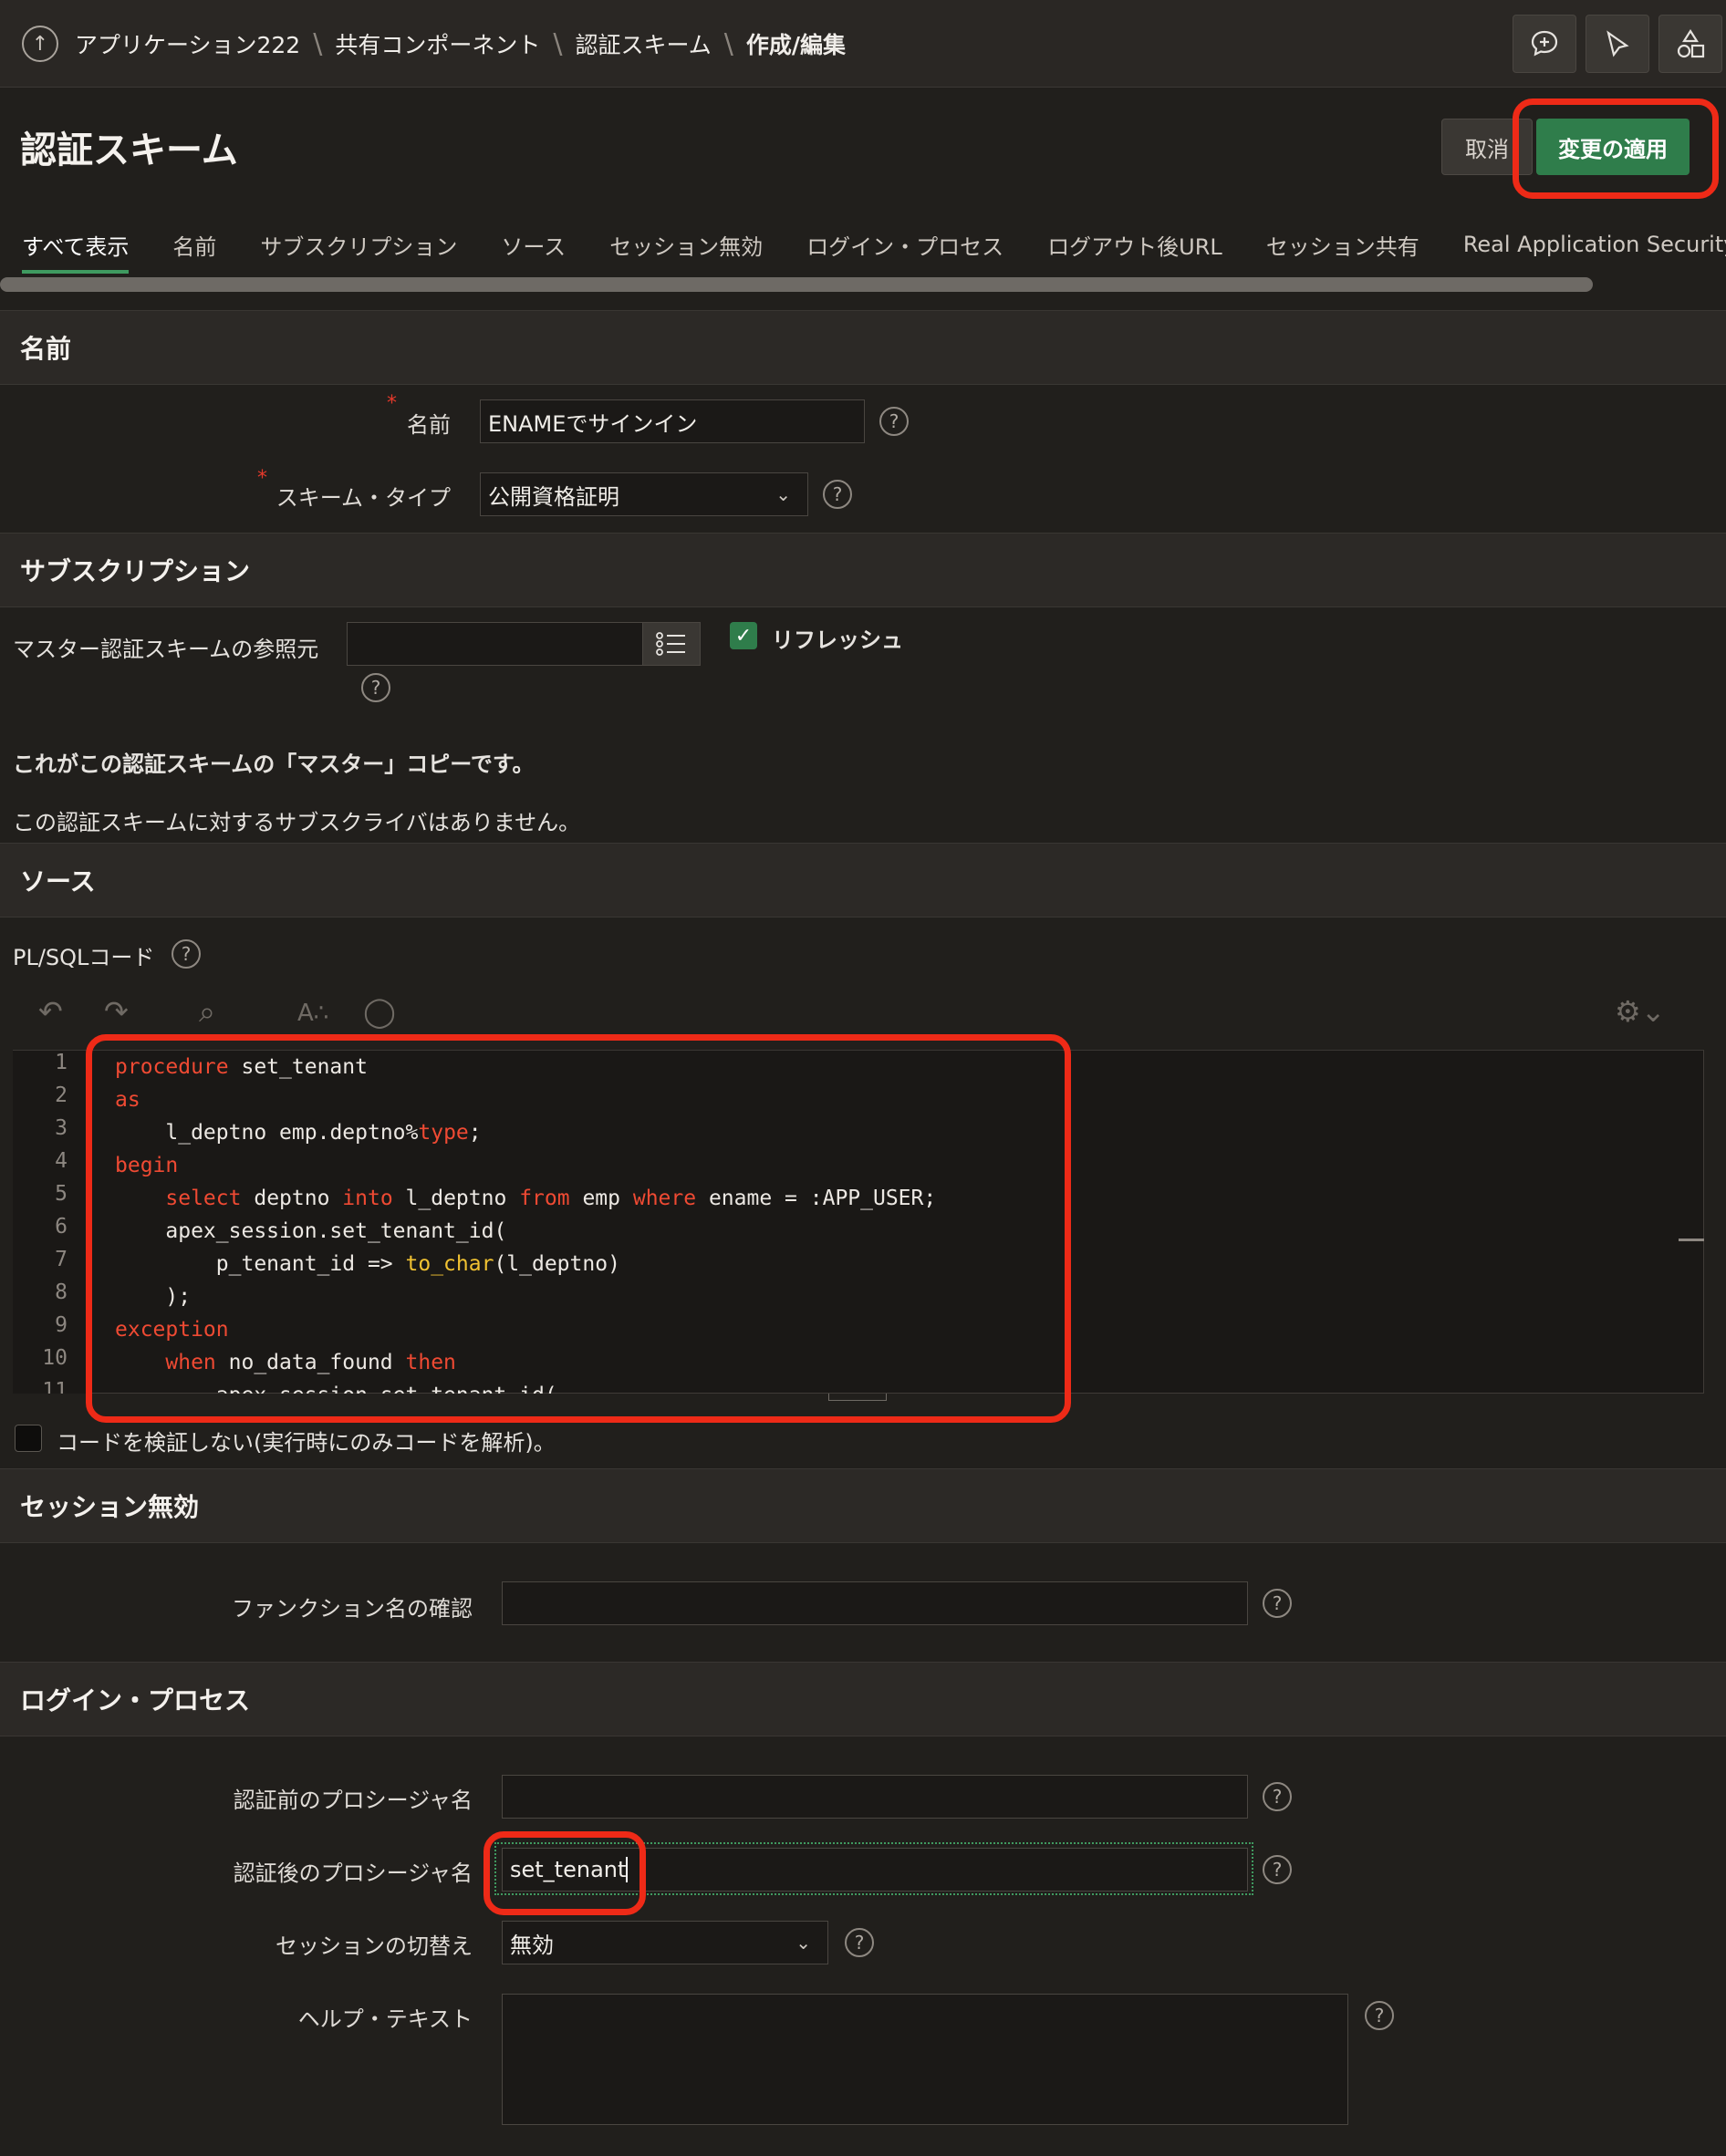 Image resolution: width=1726 pixels, height=2156 pixels. Describe the element at coordinates (533, 244) in the screenshot. I see `tab-source: ソース` at that location.